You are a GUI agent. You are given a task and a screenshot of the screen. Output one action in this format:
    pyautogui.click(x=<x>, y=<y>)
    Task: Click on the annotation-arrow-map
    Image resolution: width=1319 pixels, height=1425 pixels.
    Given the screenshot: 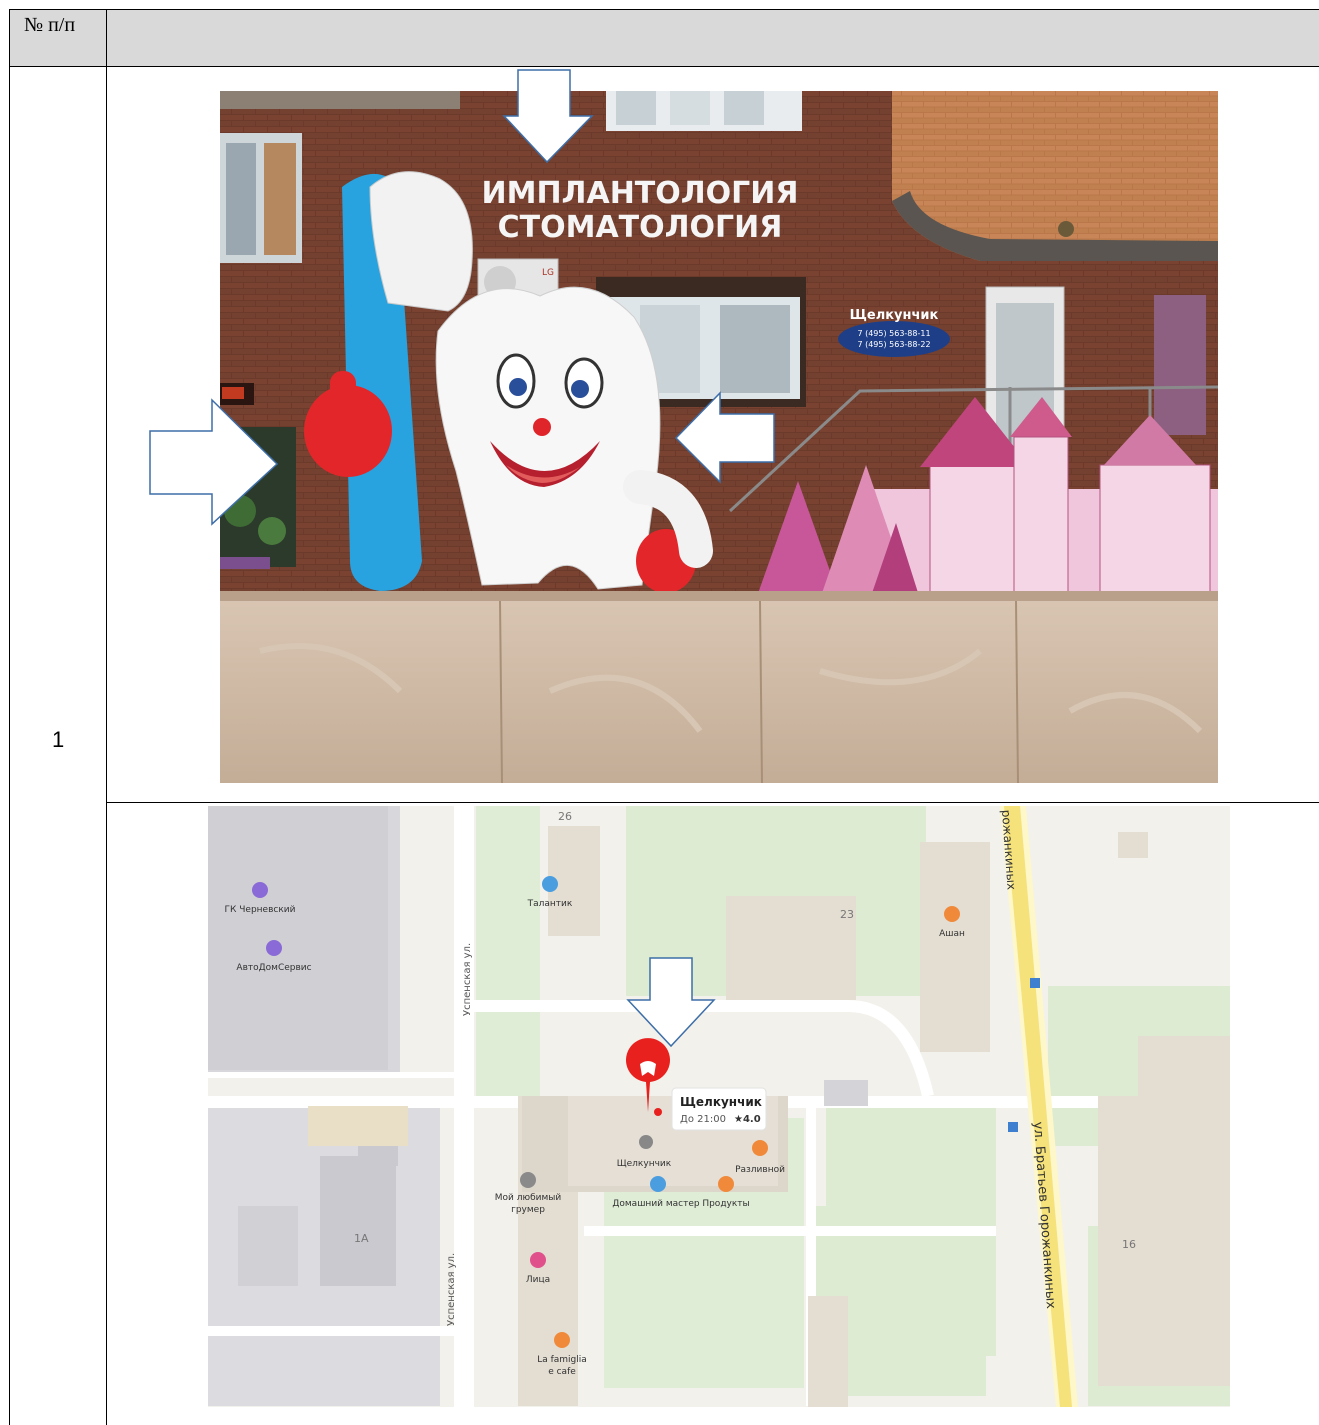 What is the action you would take?
    pyautogui.click(x=671, y=1002)
    